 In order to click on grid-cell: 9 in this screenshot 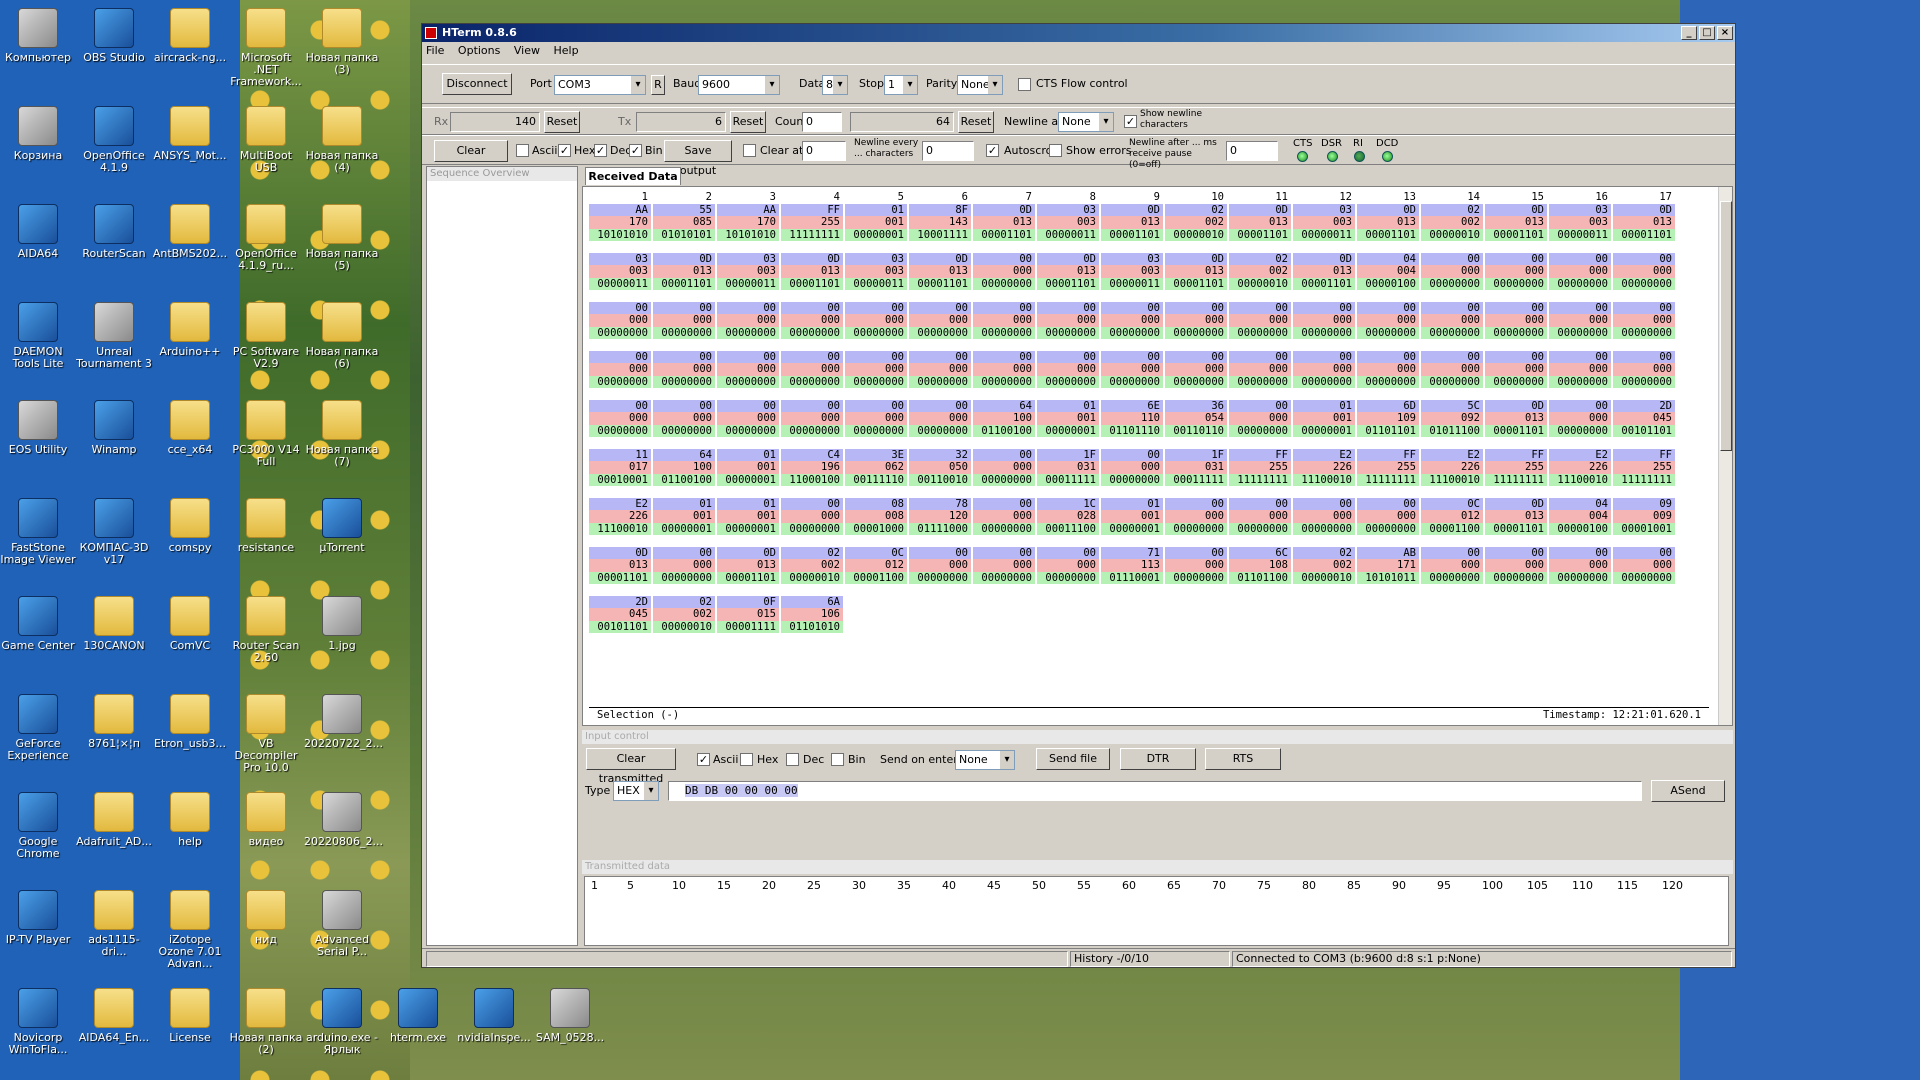, I will do `click(1132, 197)`.